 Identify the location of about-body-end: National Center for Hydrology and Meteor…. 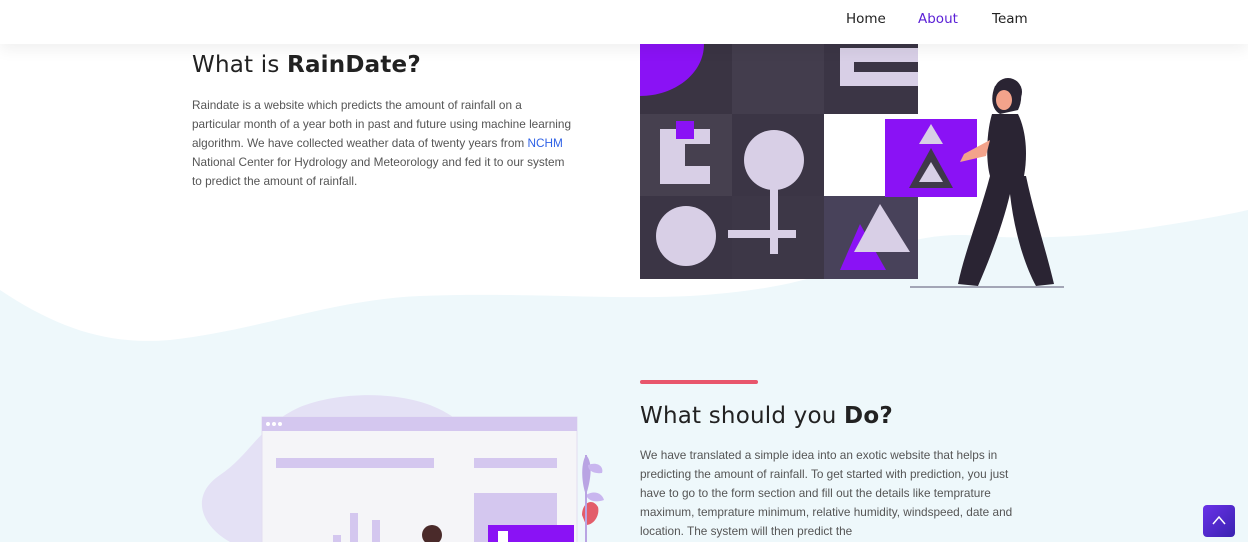
(378, 171).